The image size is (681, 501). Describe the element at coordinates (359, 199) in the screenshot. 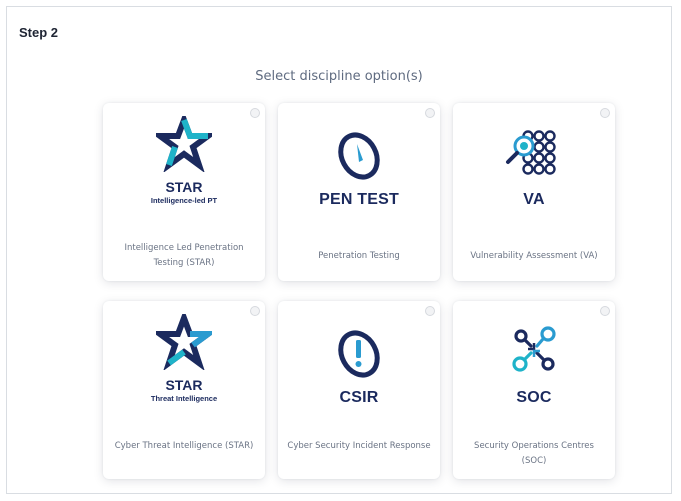

I see `logo-title: PEN TEST` at that location.